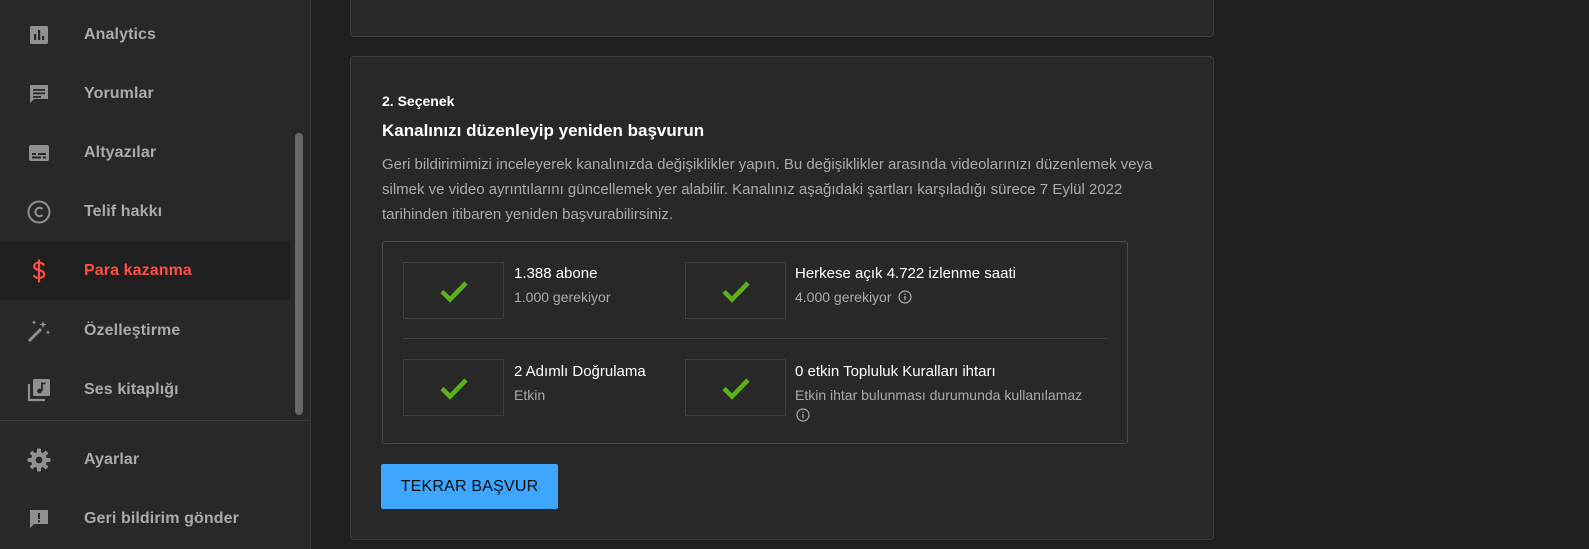 The width and height of the screenshot is (1589, 549). What do you see at coordinates (905, 273) in the screenshot?
I see `requirement-title: Herkese açık 4.722 izlenme saati` at bounding box center [905, 273].